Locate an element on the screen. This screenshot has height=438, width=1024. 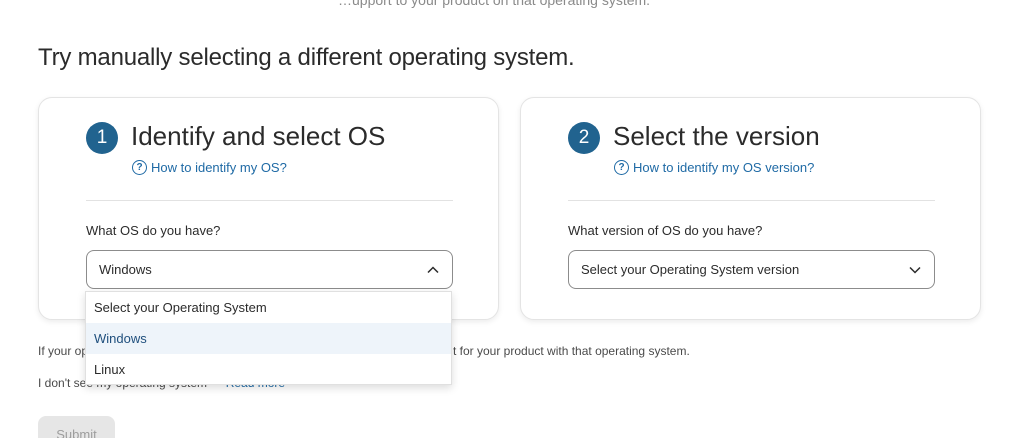
os-select-value: Windows is located at coordinates (125, 269).